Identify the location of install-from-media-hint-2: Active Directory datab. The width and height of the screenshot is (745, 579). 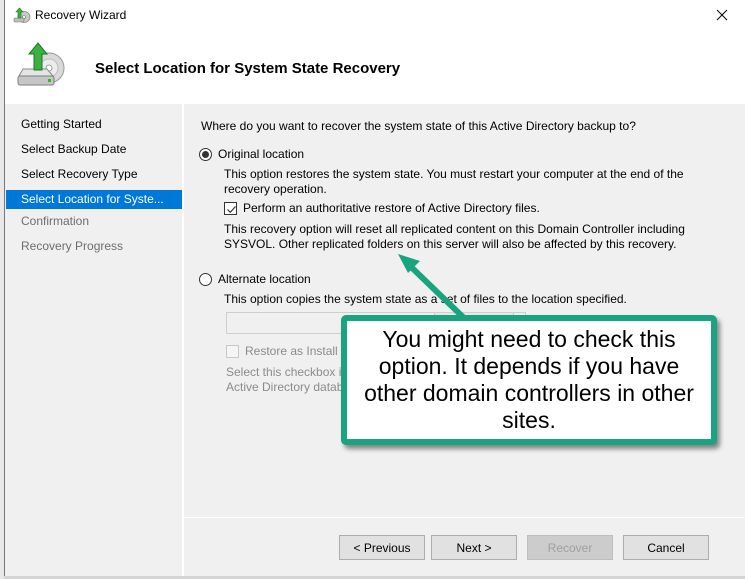
(285, 387).